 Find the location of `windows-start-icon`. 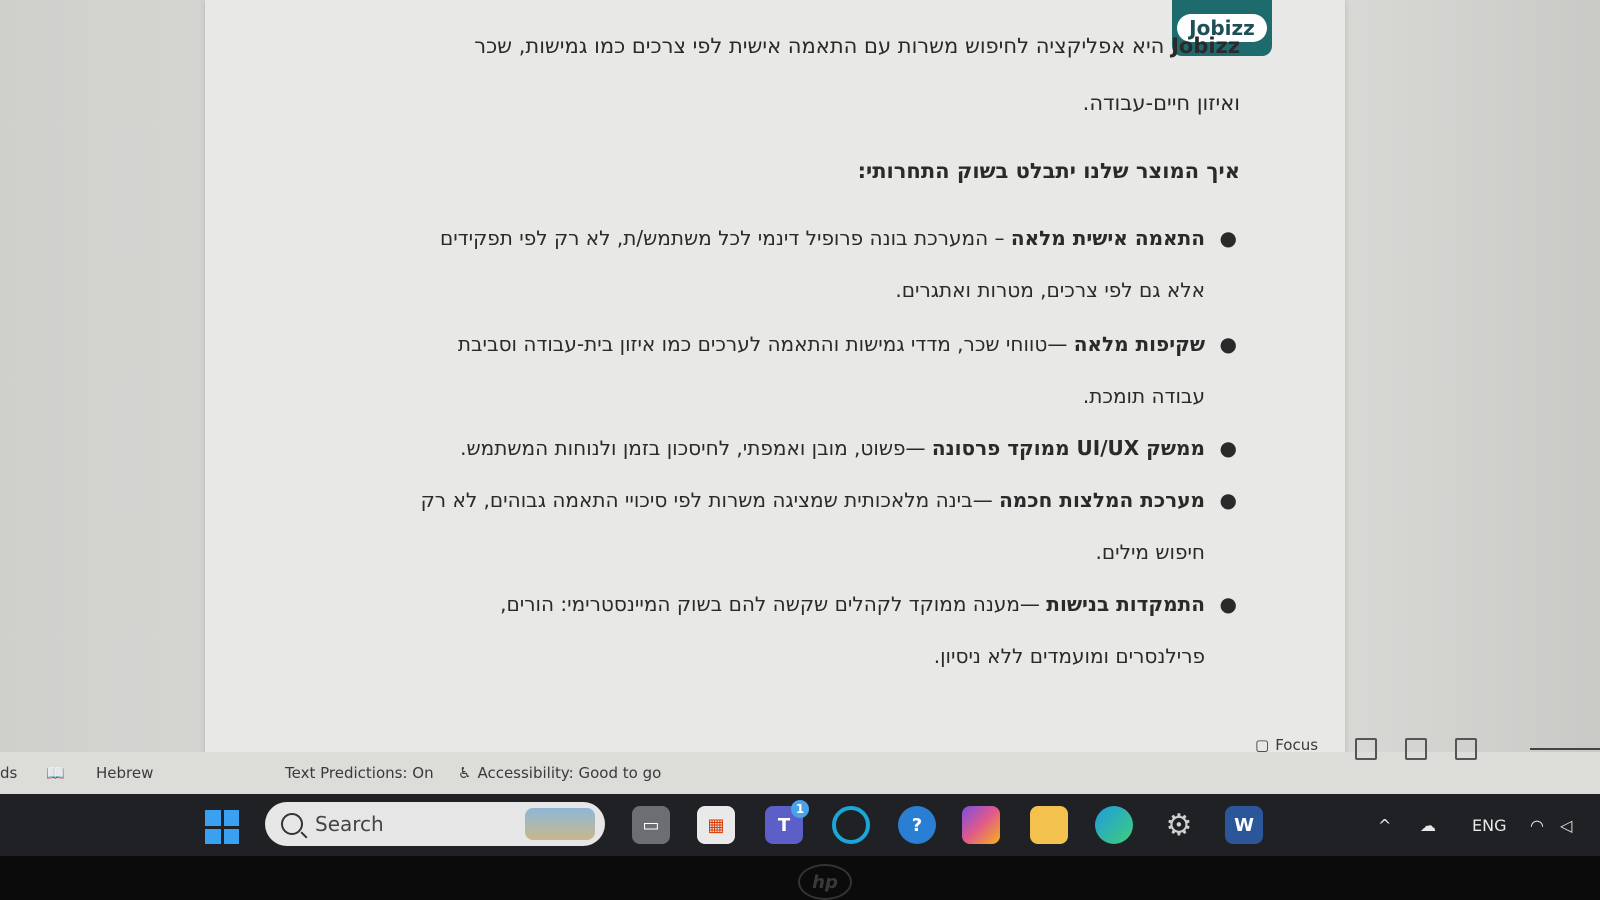

windows-start-icon is located at coordinates (222, 827).